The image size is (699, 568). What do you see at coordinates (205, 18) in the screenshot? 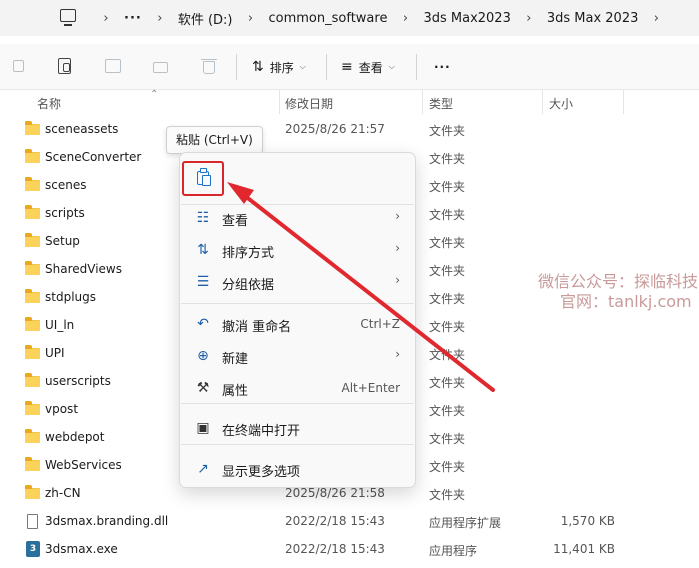
I see `breadcrumb-item: 软件 (D:)` at bounding box center [205, 18].